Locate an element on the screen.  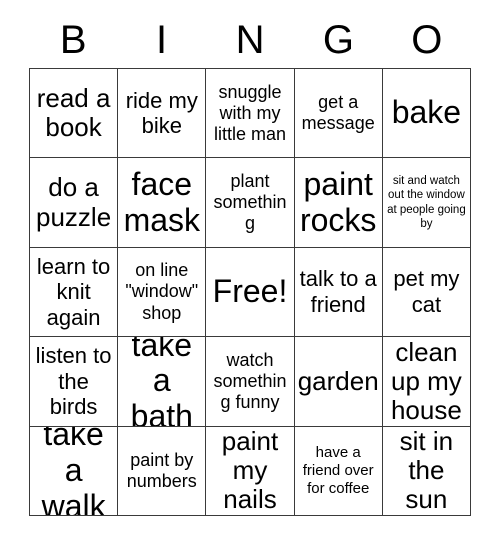
bingo-cell-label: Free! is located at coordinates (250, 291).